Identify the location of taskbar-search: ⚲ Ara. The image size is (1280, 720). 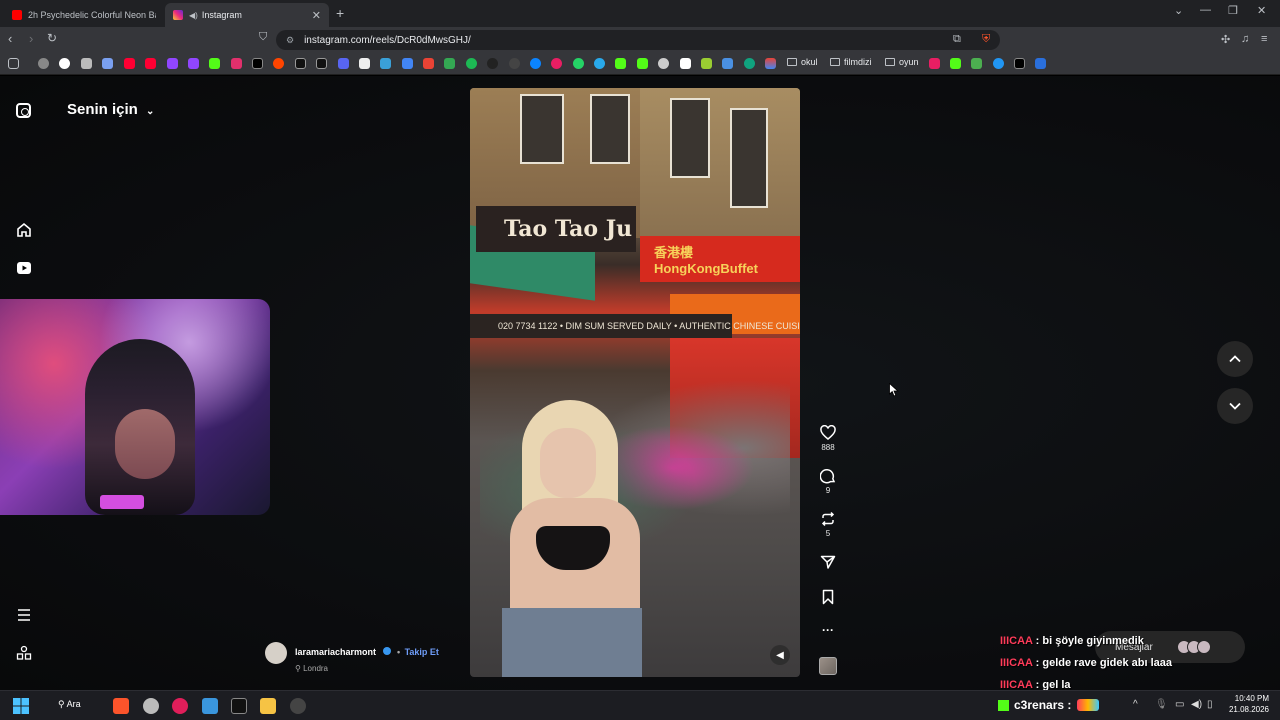
(69, 704).